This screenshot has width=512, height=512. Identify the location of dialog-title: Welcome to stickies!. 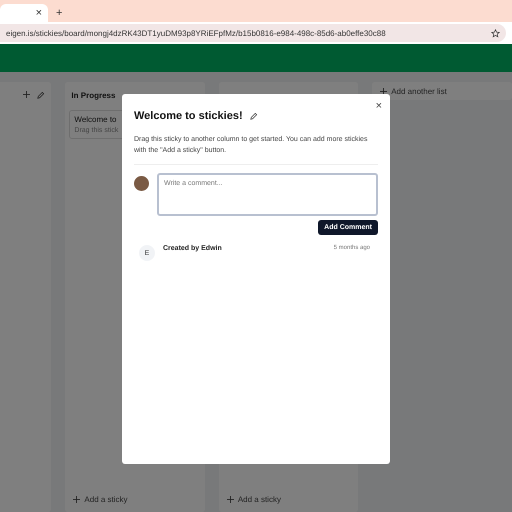
(188, 116).